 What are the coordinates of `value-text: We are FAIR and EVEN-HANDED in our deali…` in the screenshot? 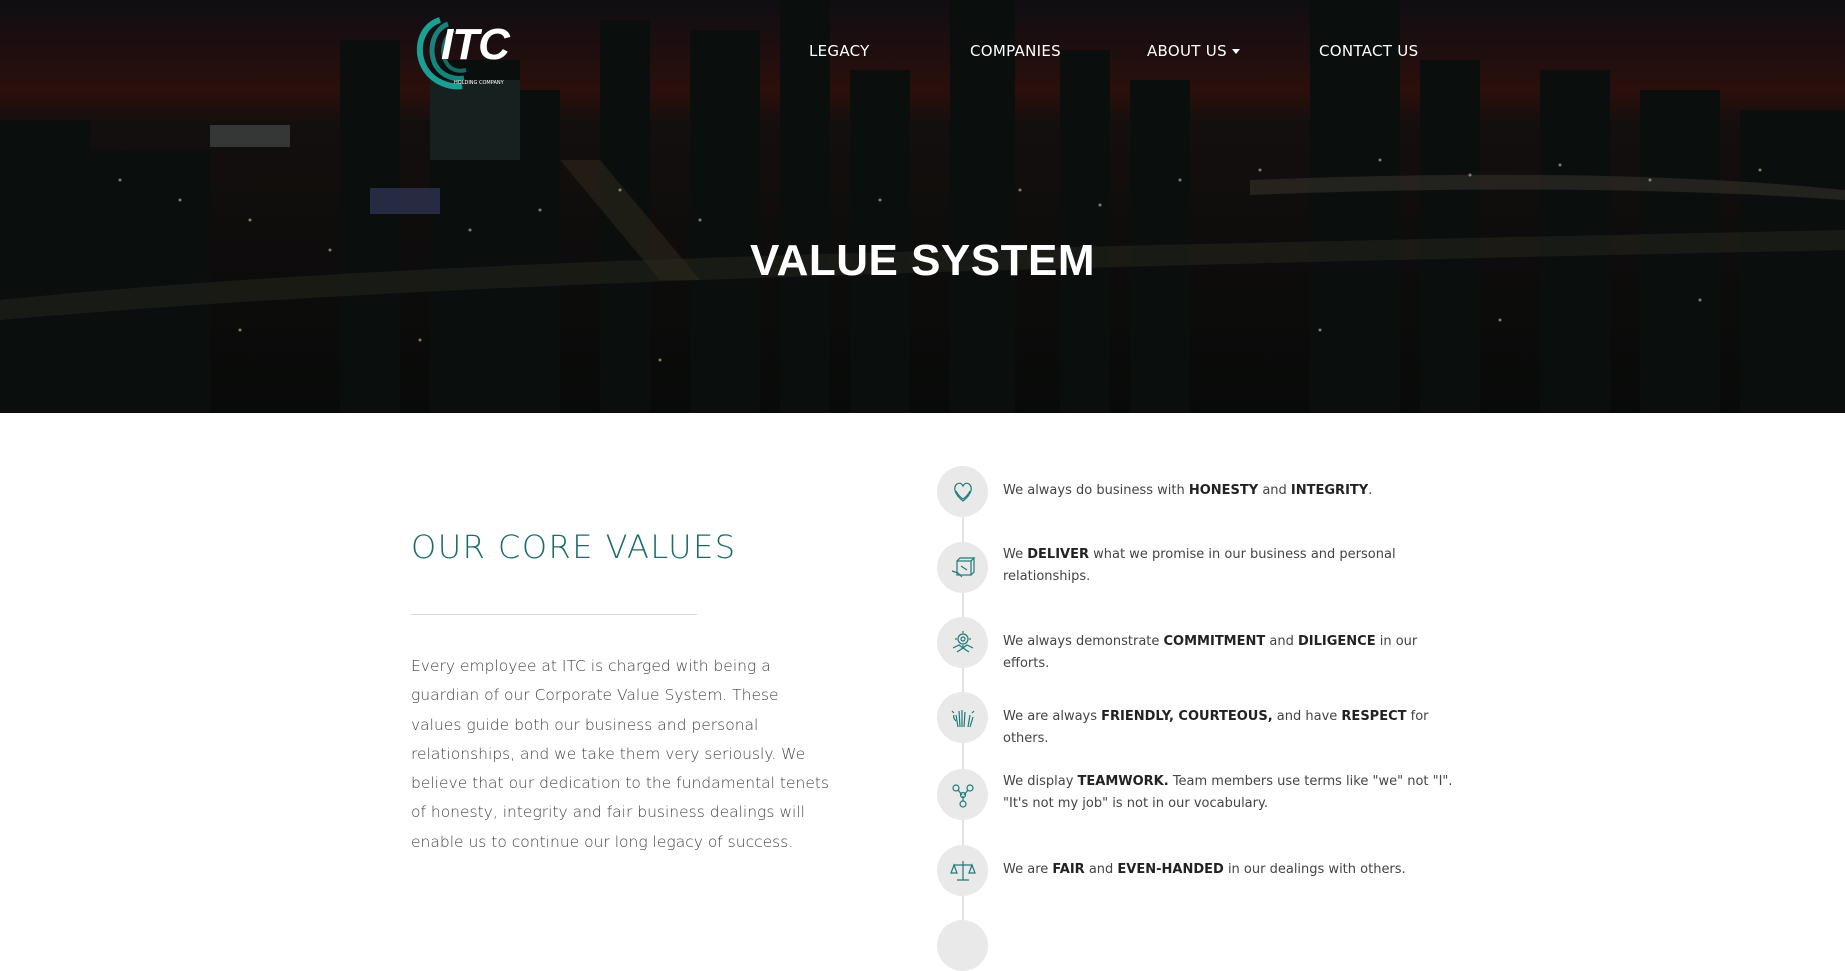 It's located at (1228, 870).